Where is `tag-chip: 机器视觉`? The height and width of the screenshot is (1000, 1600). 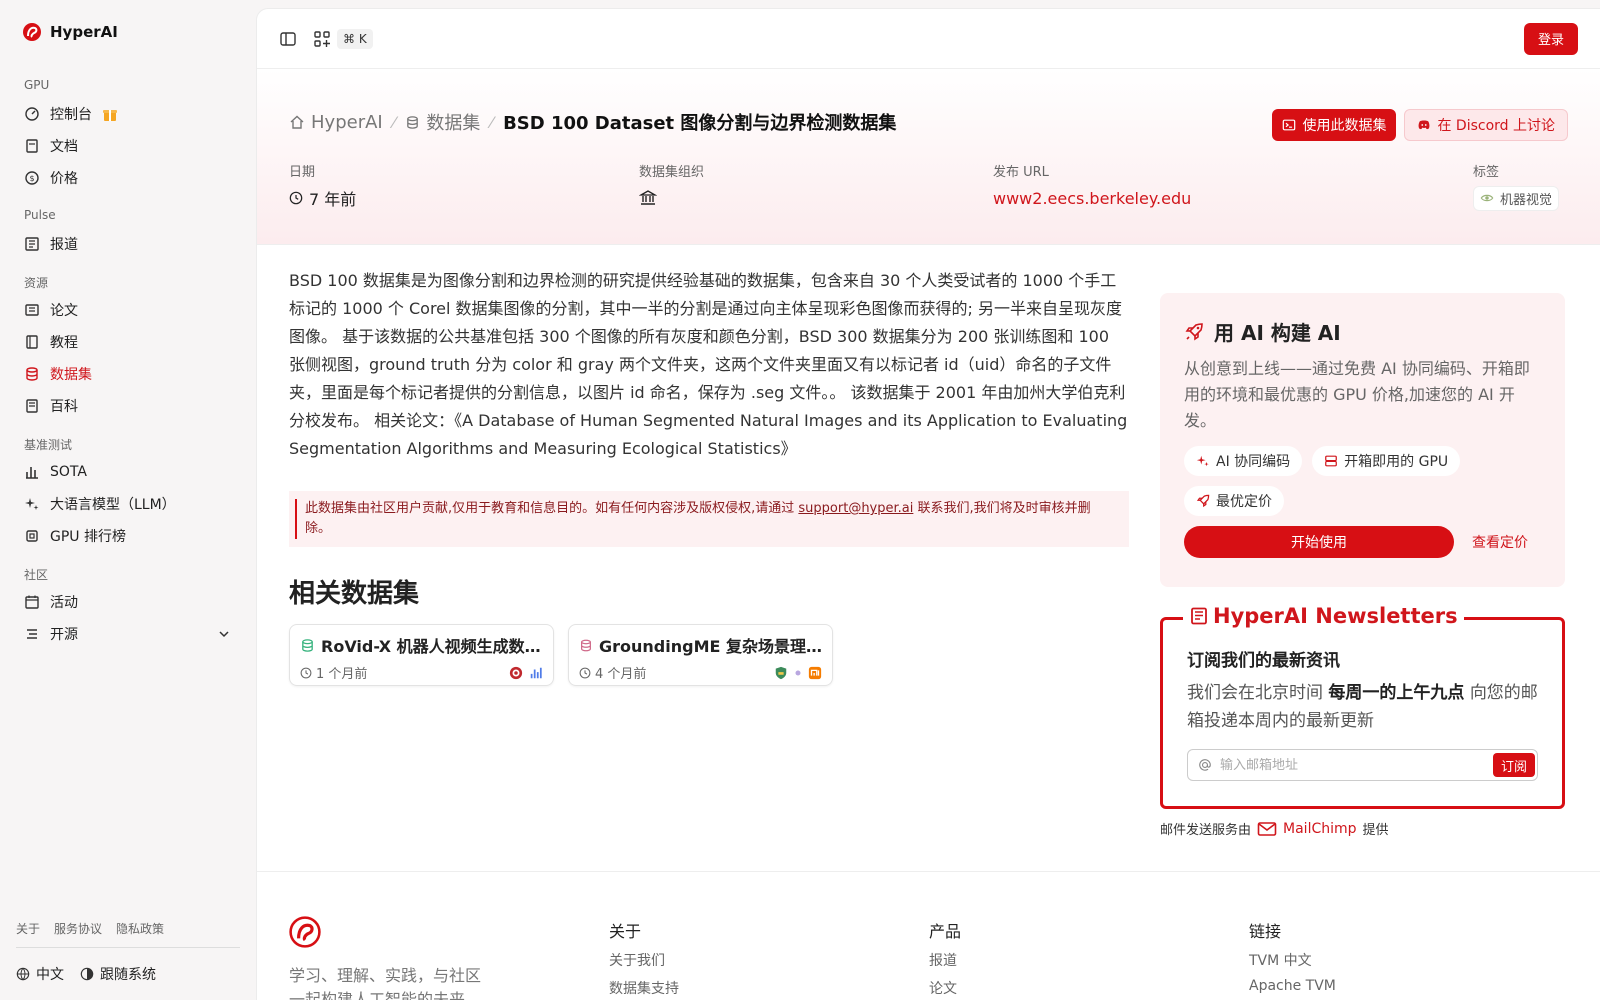
tag-chip: 机器视觉 is located at coordinates (1516, 198).